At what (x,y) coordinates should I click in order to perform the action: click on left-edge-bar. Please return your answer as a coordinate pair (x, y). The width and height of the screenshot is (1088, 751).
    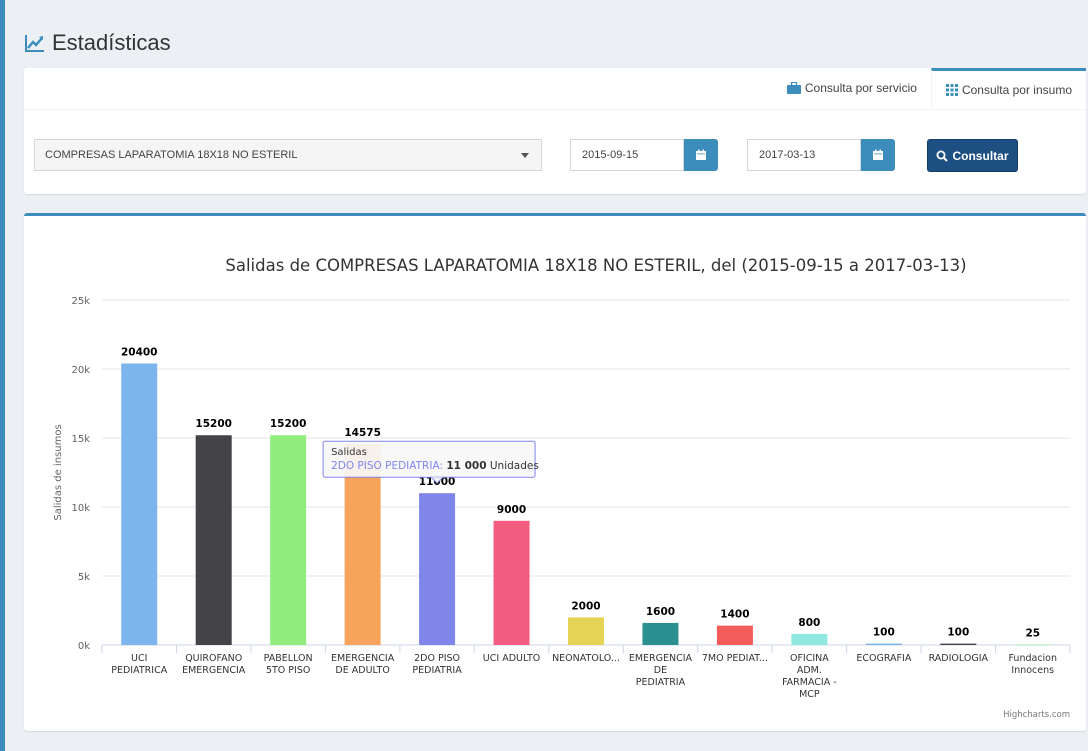
    Looking at the image, I should click on (2, 375).